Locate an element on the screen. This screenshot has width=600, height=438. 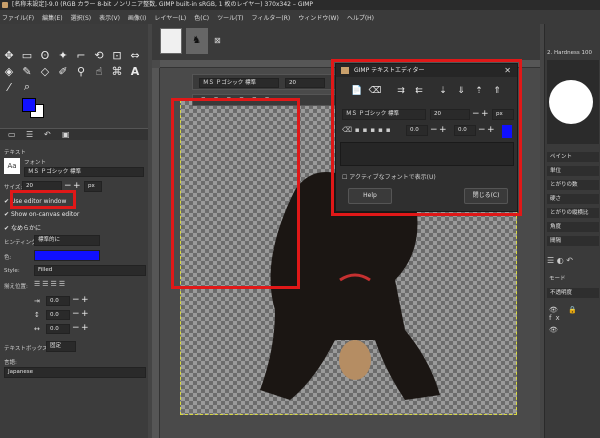
vertical-ruler is located at coordinates (156, 253).